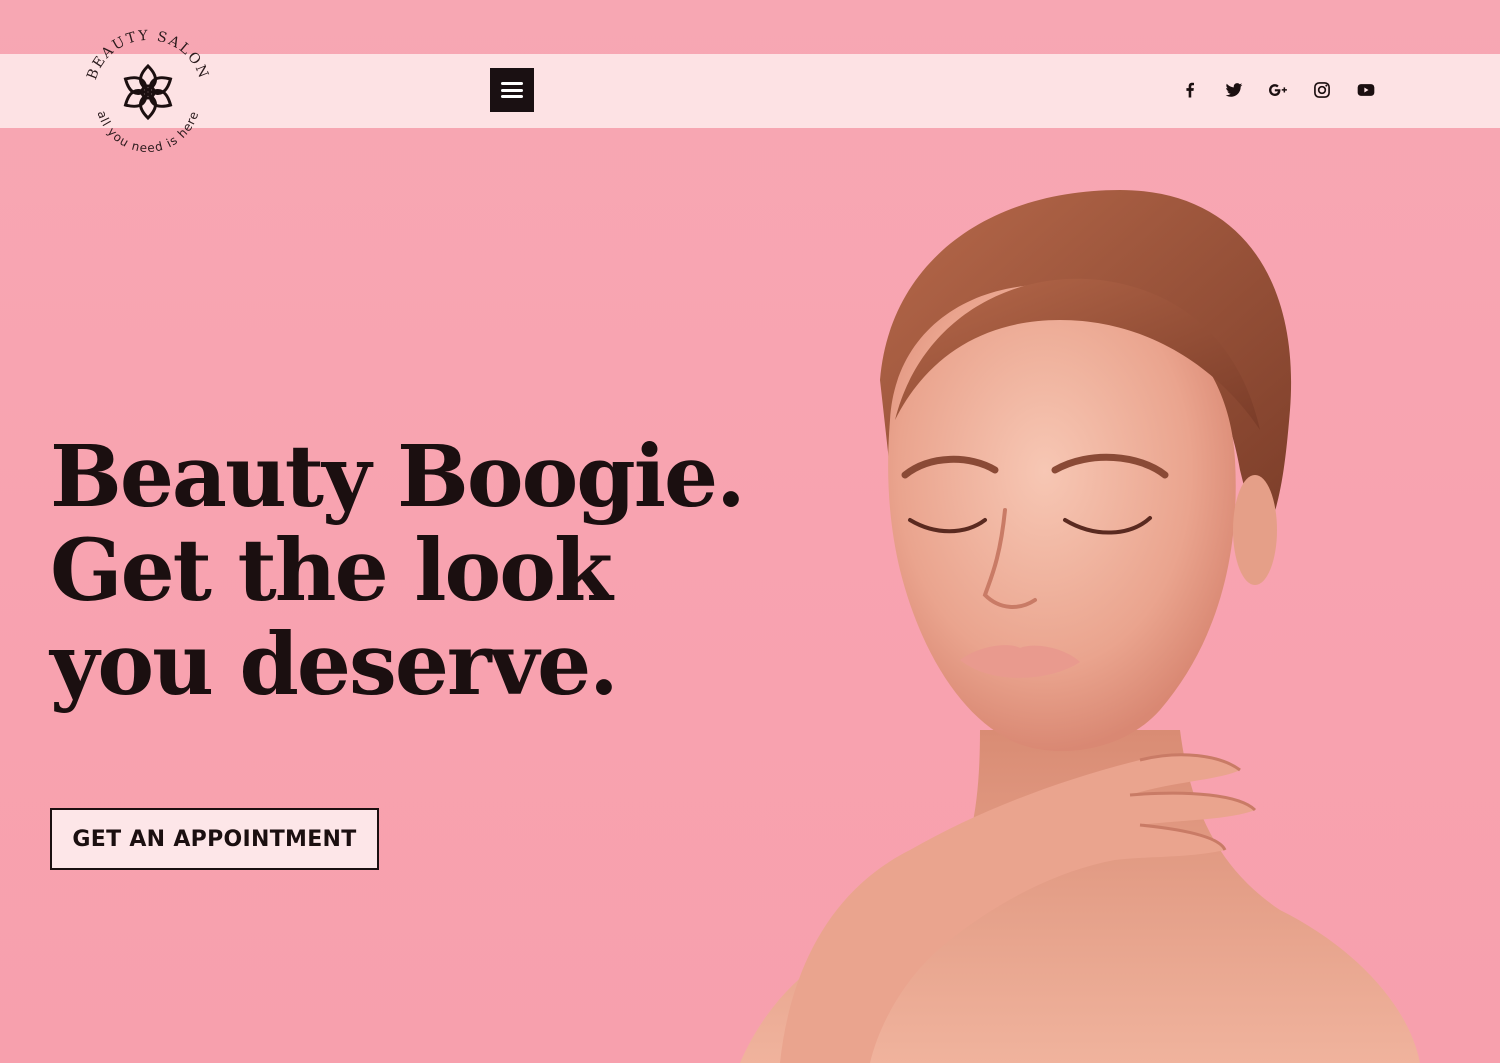 The height and width of the screenshot is (1063, 1500). I want to click on facebook-icon, so click(1190, 90).